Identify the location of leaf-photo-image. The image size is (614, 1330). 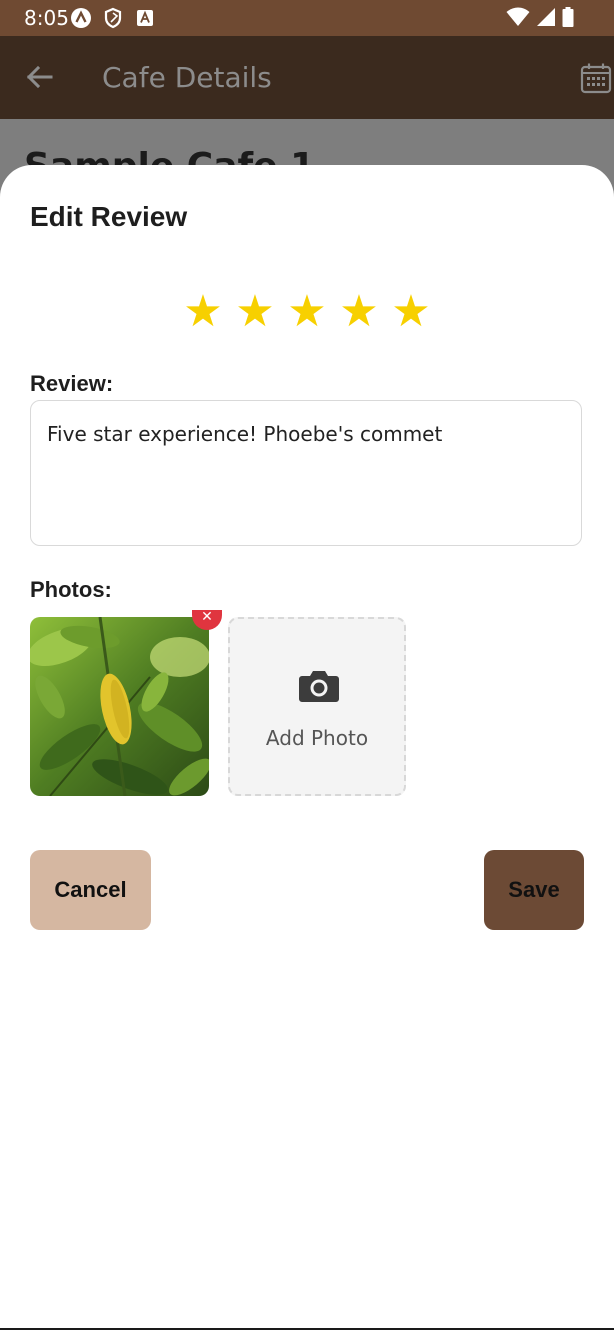
(119, 706).